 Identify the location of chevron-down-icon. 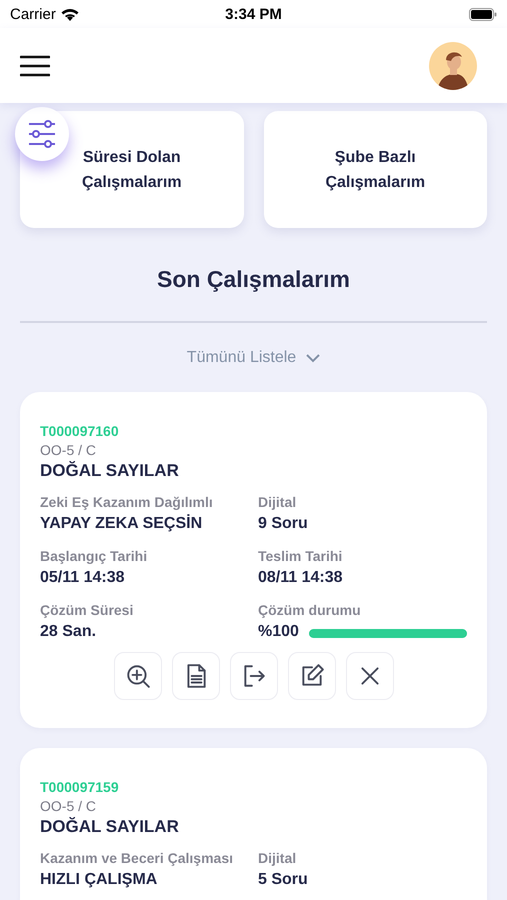
(313, 358).